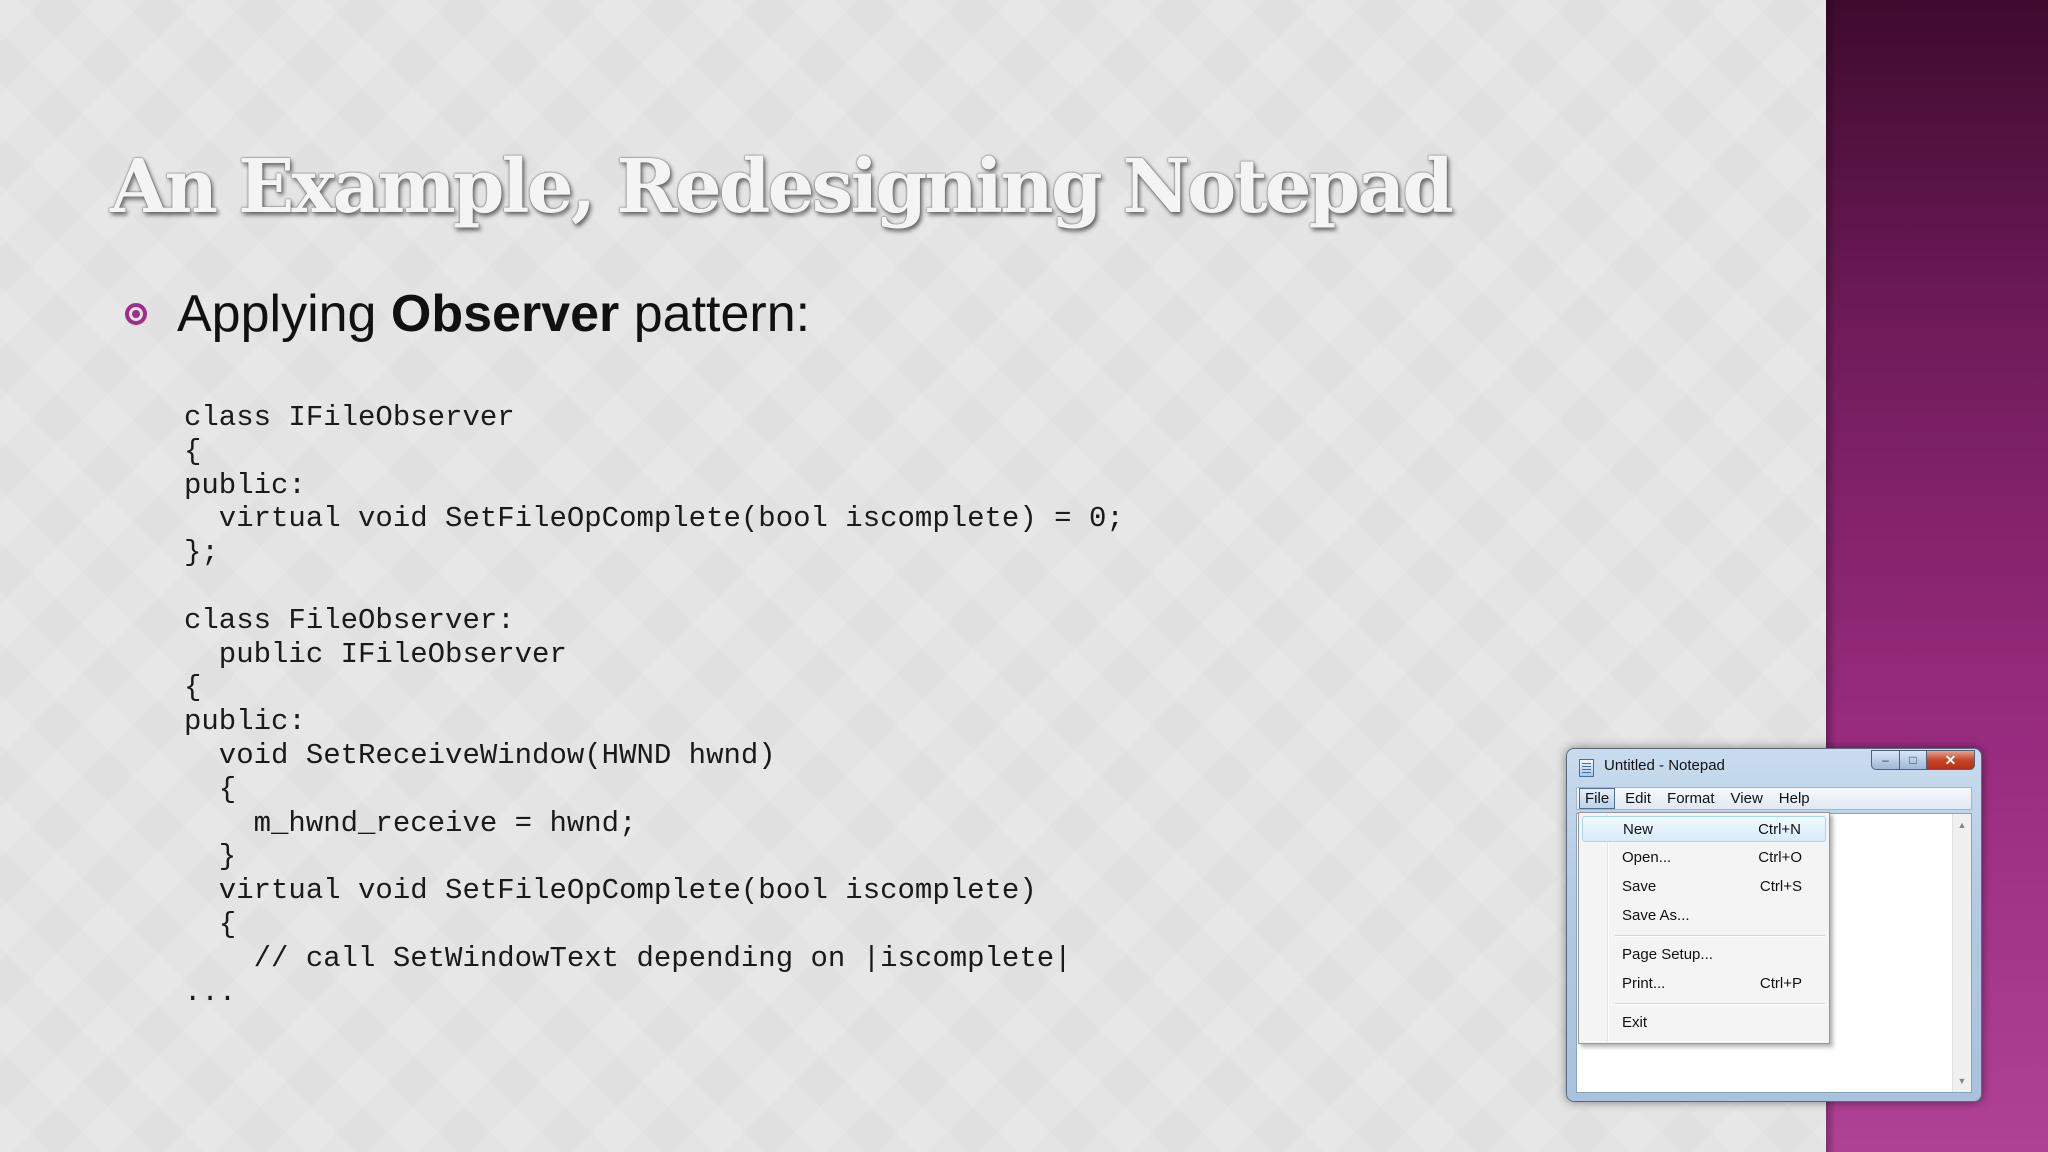 This screenshot has height=1152, width=2048. I want to click on code-line: class FileObserver:, so click(349, 620).